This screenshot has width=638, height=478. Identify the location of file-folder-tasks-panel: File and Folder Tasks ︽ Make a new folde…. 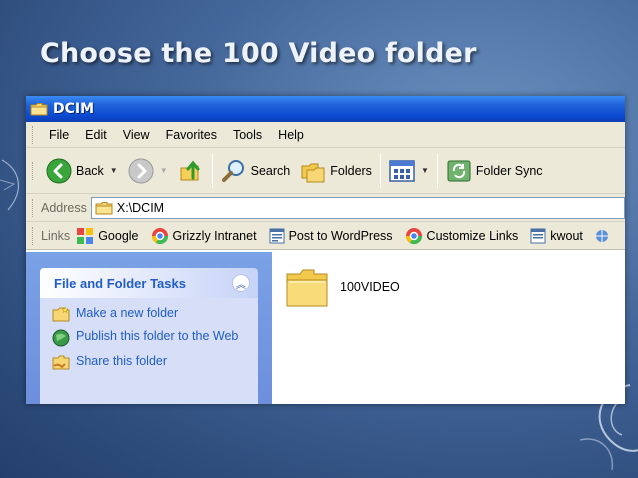
(149, 336).